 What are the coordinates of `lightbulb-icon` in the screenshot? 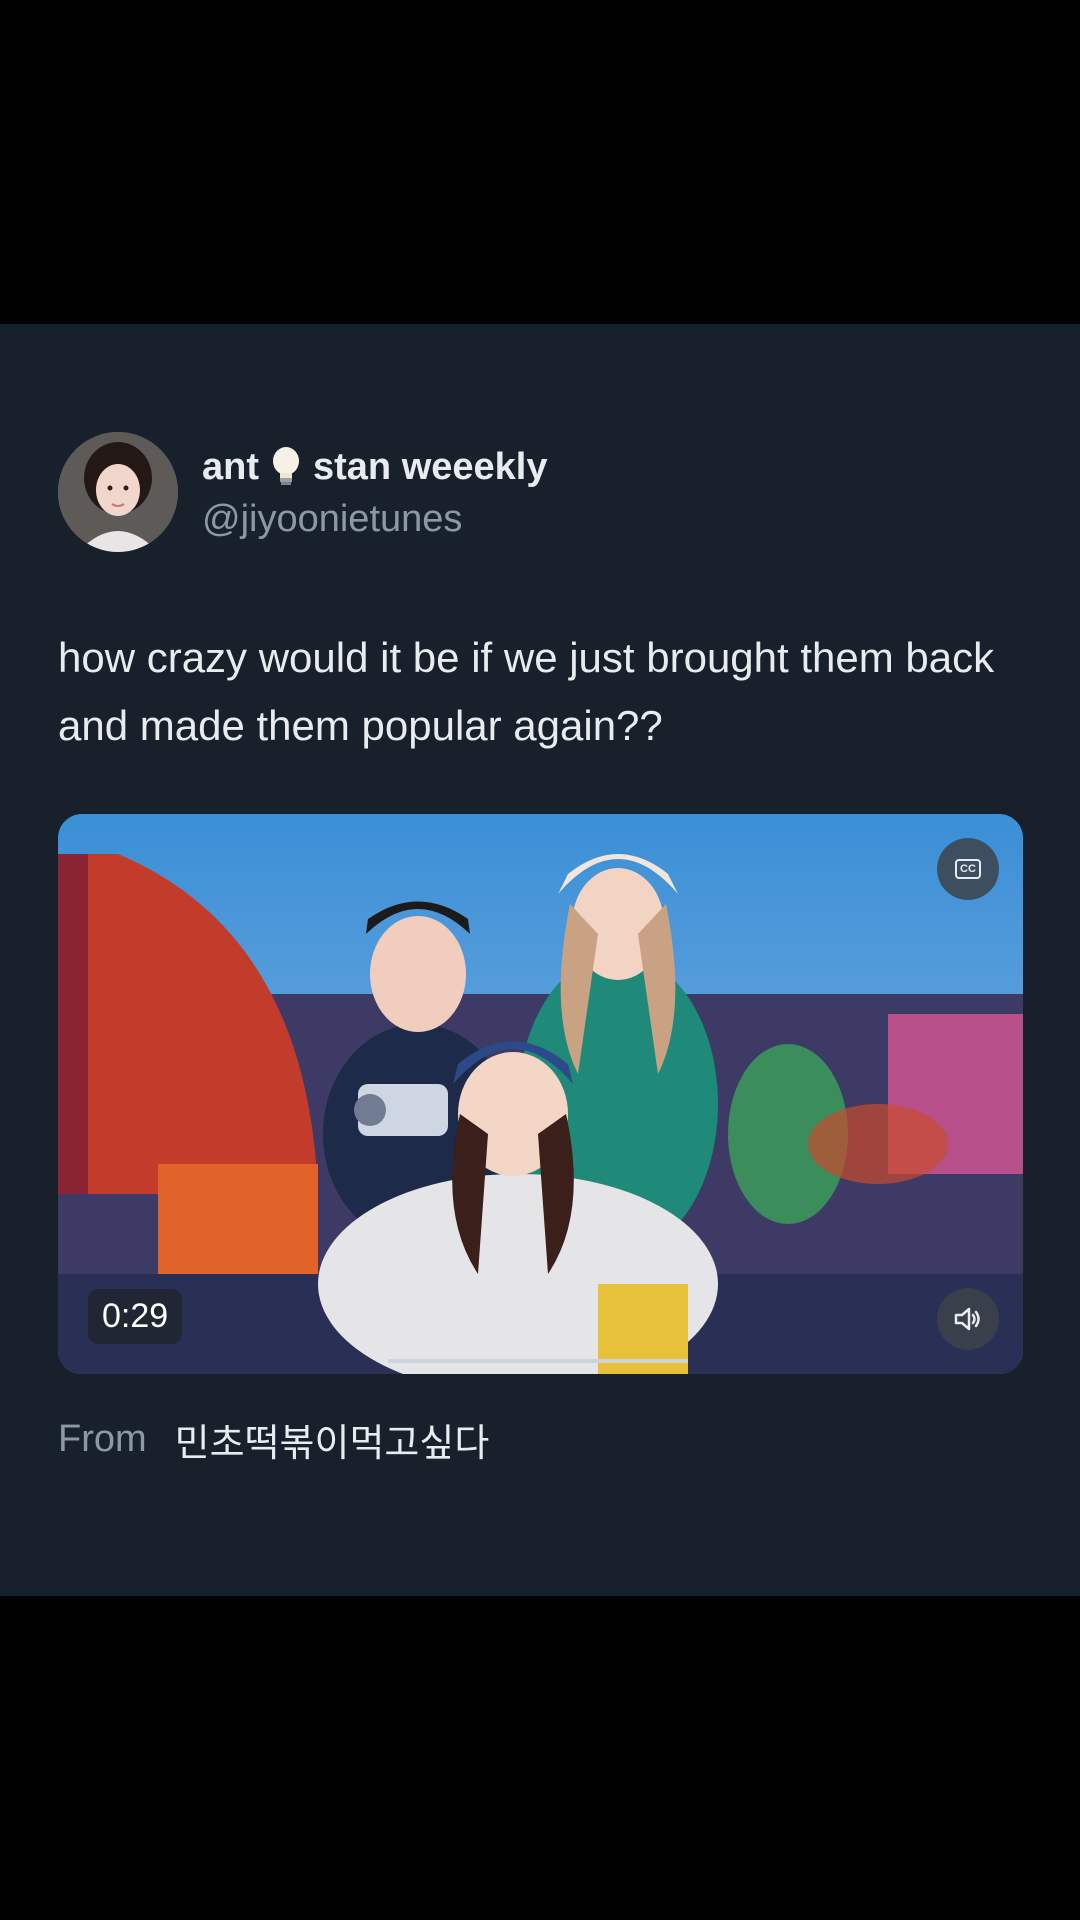 It's located at (286, 467).